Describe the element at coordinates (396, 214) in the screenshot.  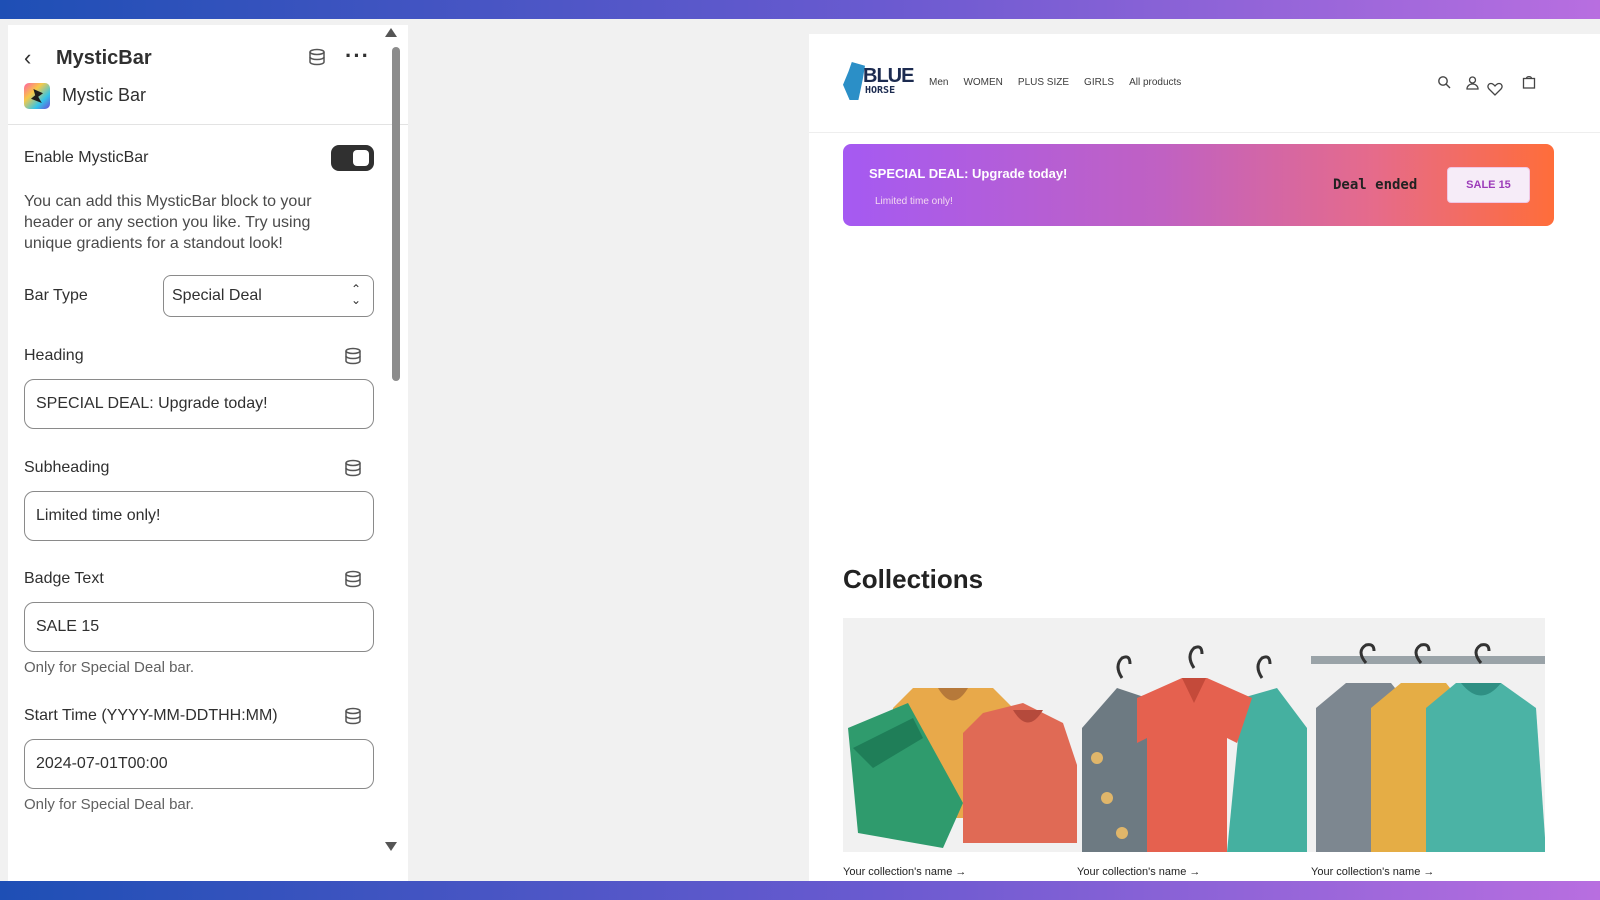
I see `scrollbar-thumb` at that location.